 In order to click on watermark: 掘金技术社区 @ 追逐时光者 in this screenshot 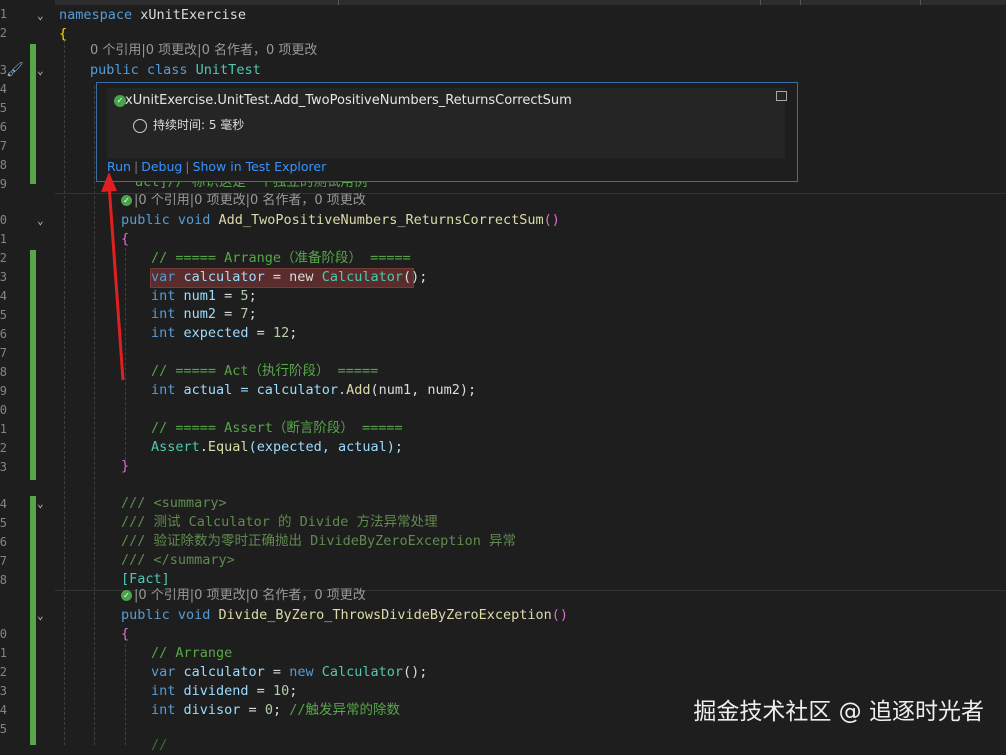, I will do `click(838, 712)`.